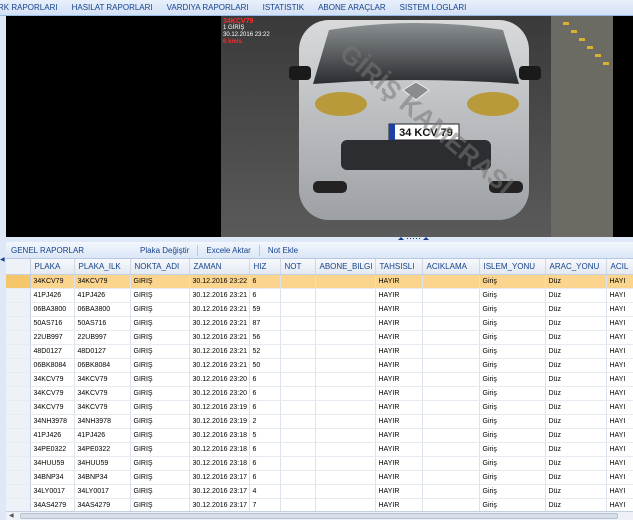 Image resolution: width=633 pixels, height=520 pixels. Describe the element at coordinates (414, 239) in the screenshot. I see `splitter-grip-icon` at that location.